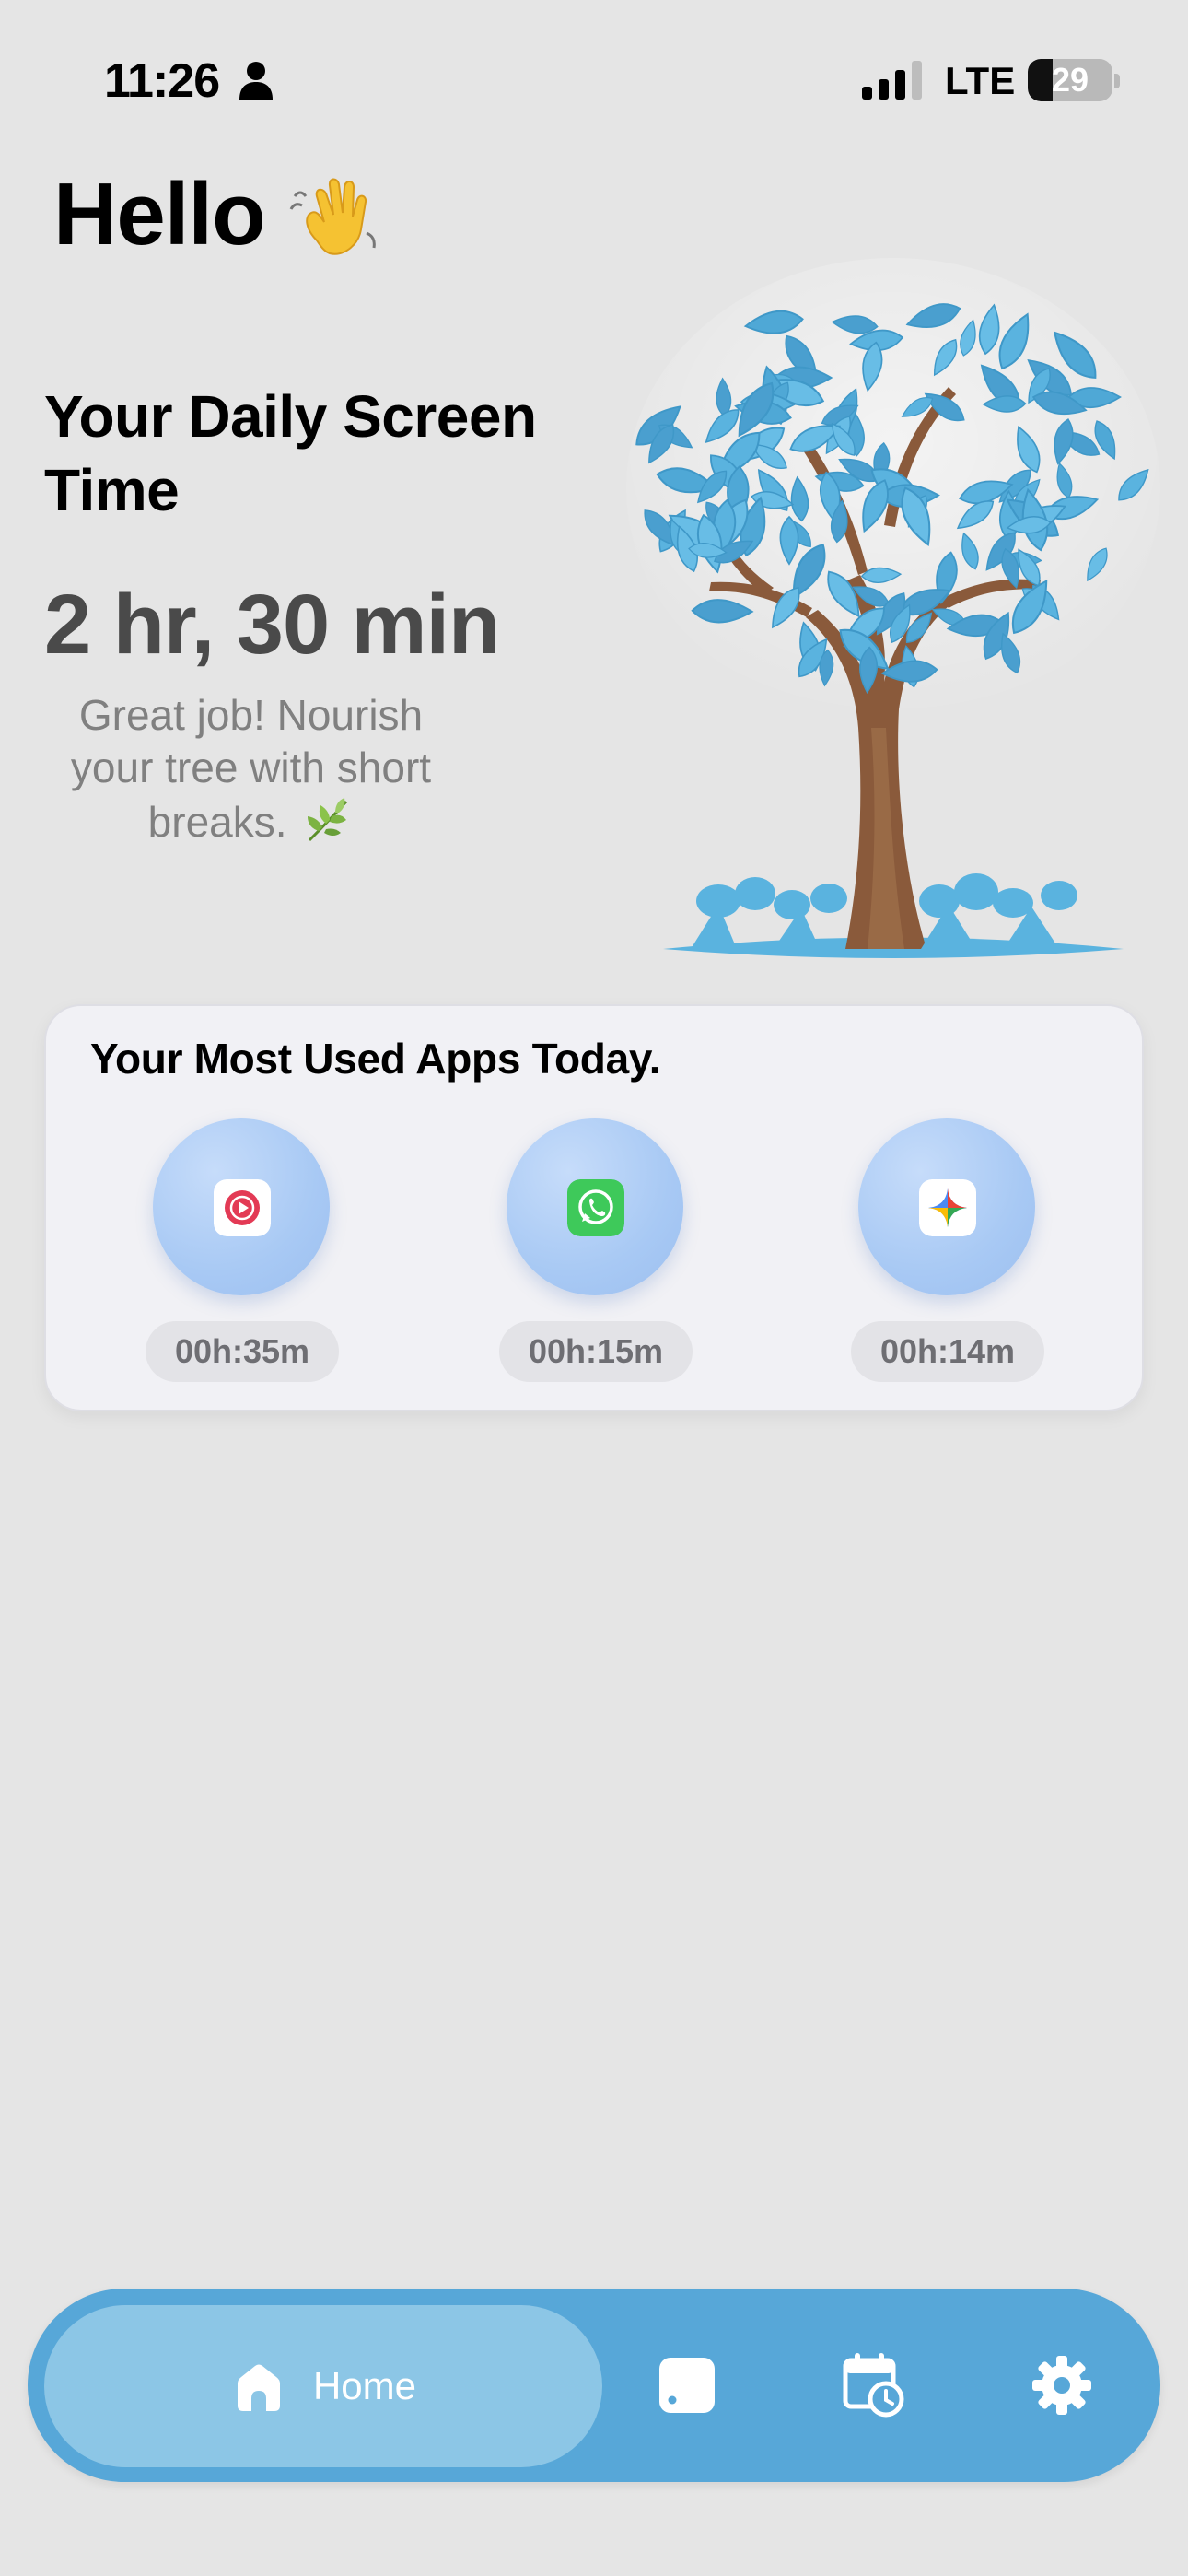 The height and width of the screenshot is (2576, 1188). I want to click on tab-bar: Home, so click(594, 2385).